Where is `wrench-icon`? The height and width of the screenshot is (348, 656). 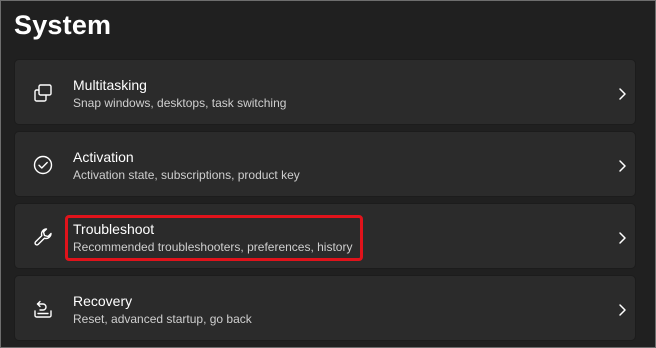
wrench-icon is located at coordinates (43, 237).